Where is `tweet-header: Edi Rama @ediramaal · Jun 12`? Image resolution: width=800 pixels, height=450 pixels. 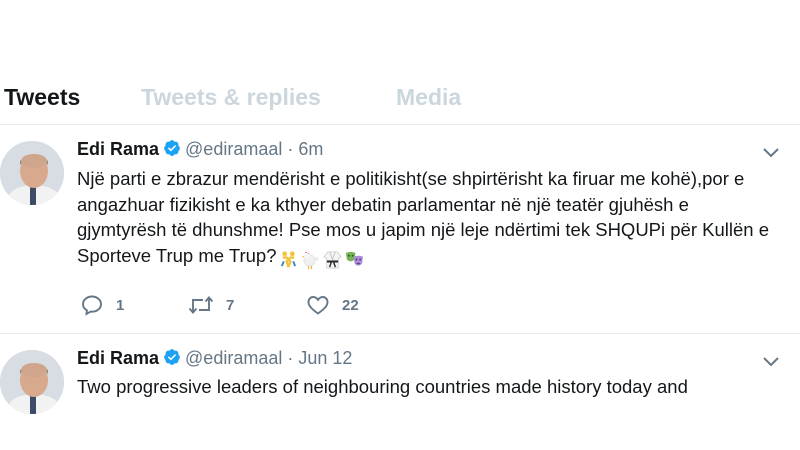
tweet-header: Edi Rama @ediramaal · Jun 12 is located at coordinates (214, 359).